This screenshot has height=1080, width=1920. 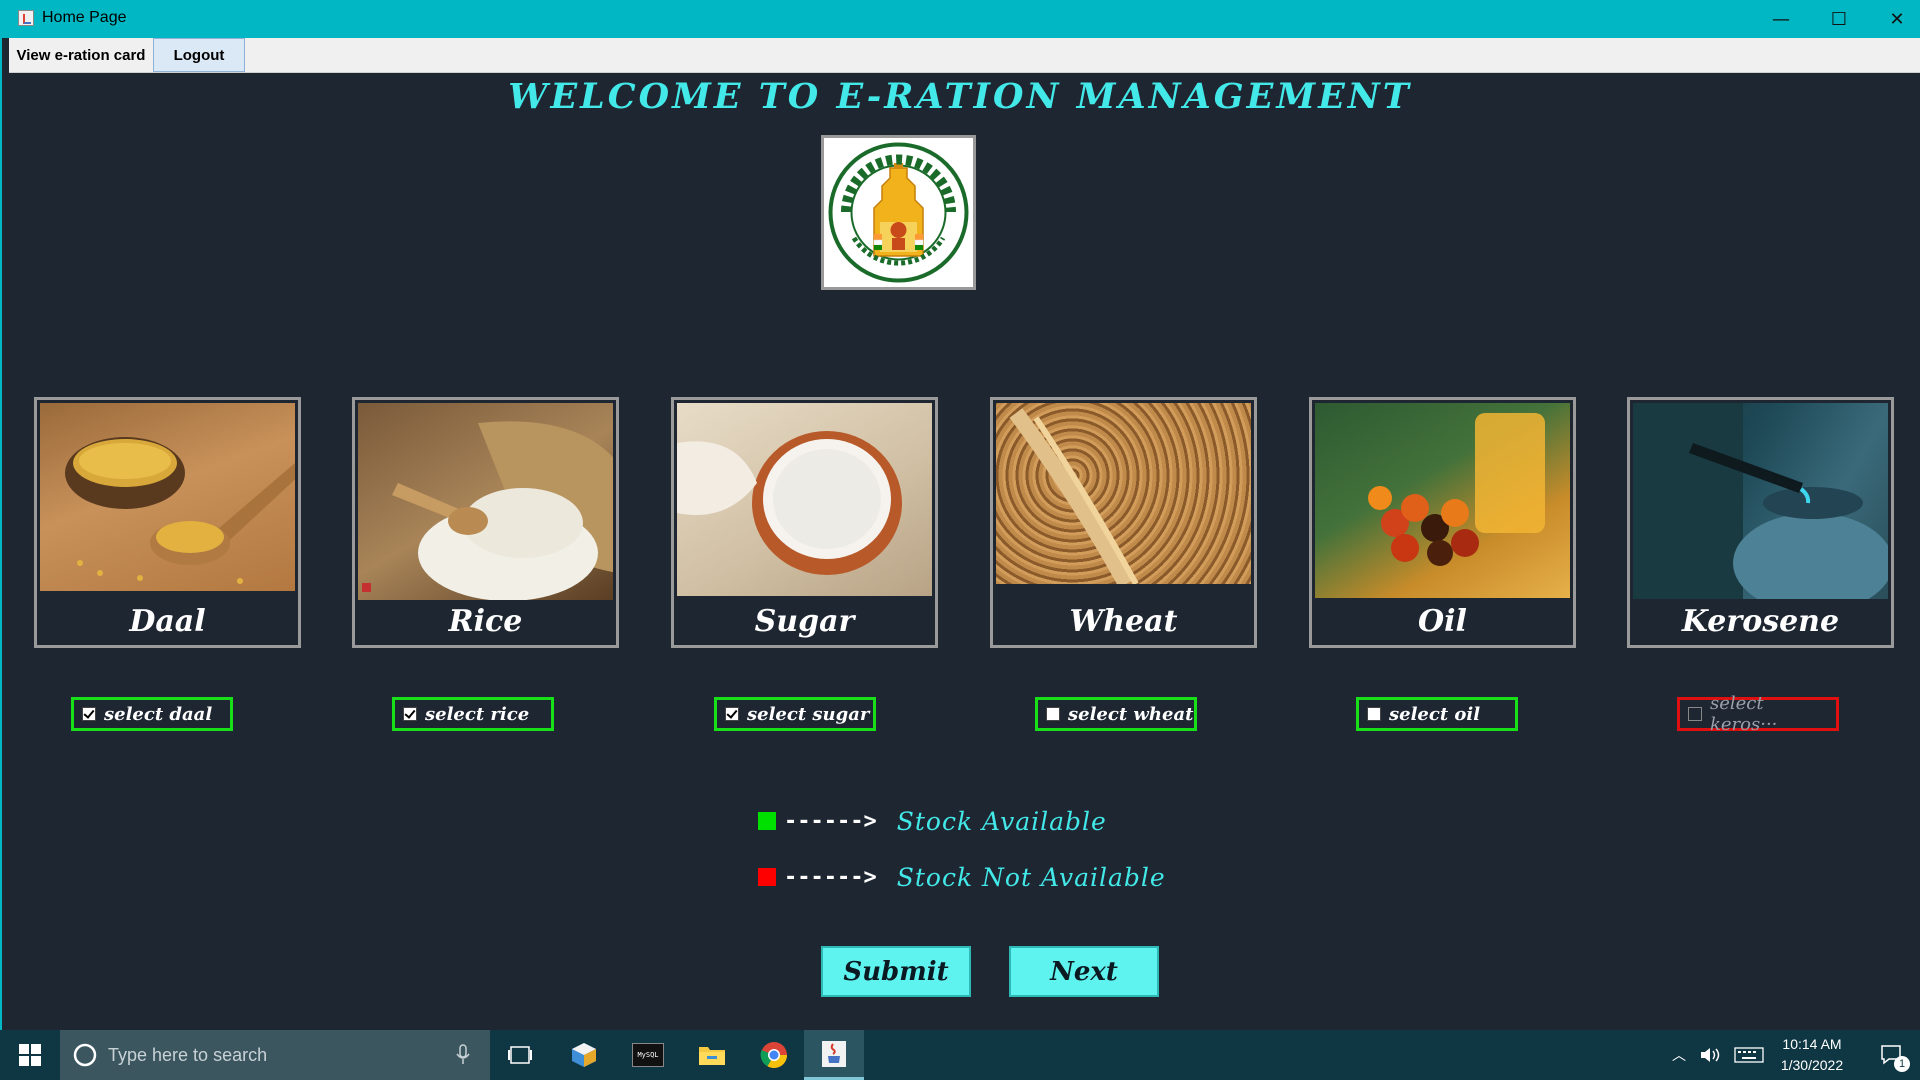 I want to click on next-button: Next, so click(x=1084, y=971).